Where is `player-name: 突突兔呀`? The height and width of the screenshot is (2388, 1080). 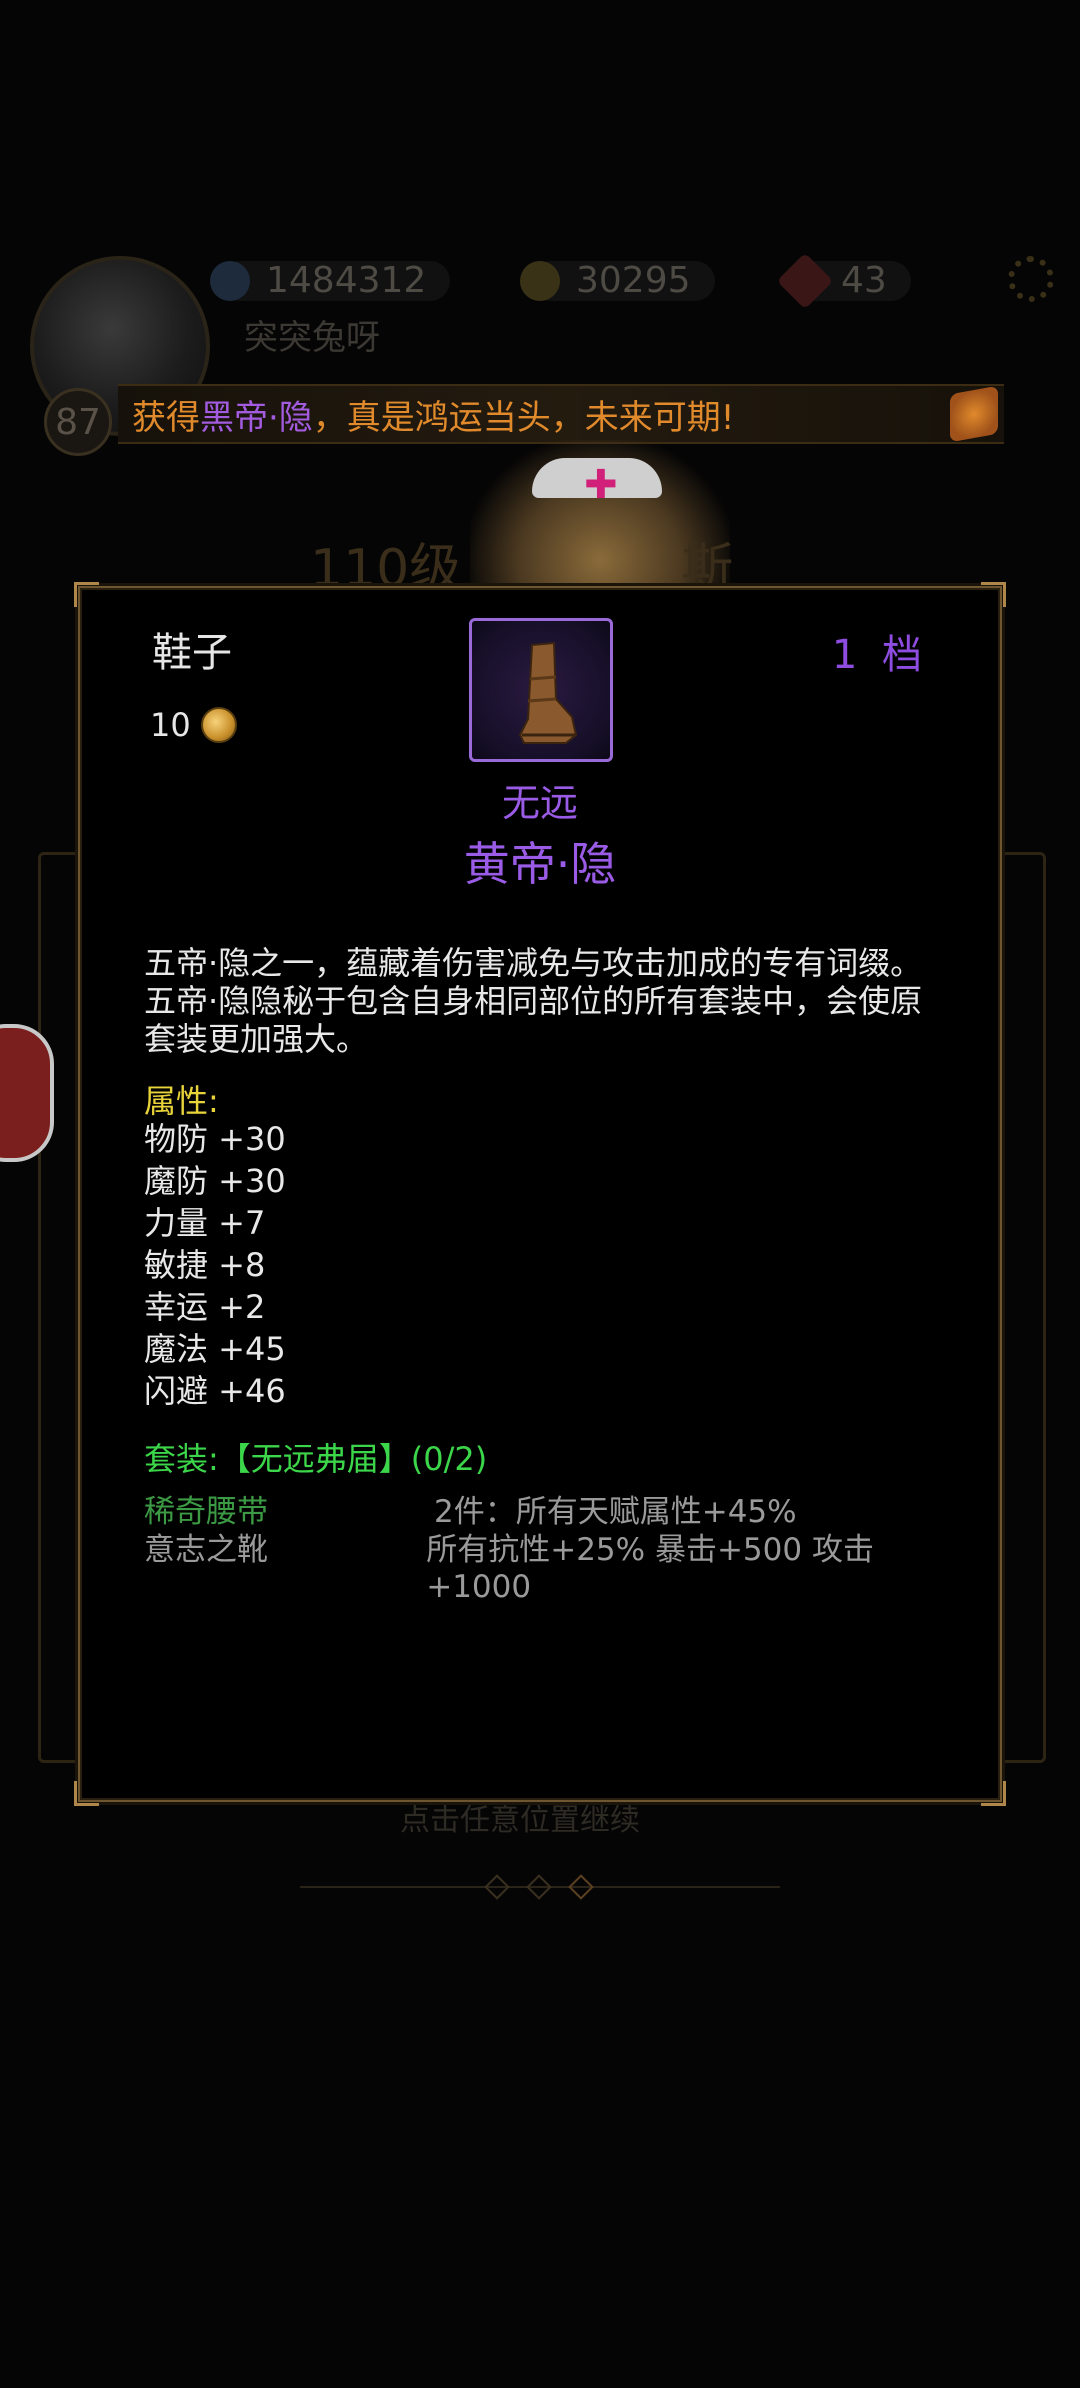
player-name: 突突兔呀 is located at coordinates (312, 338).